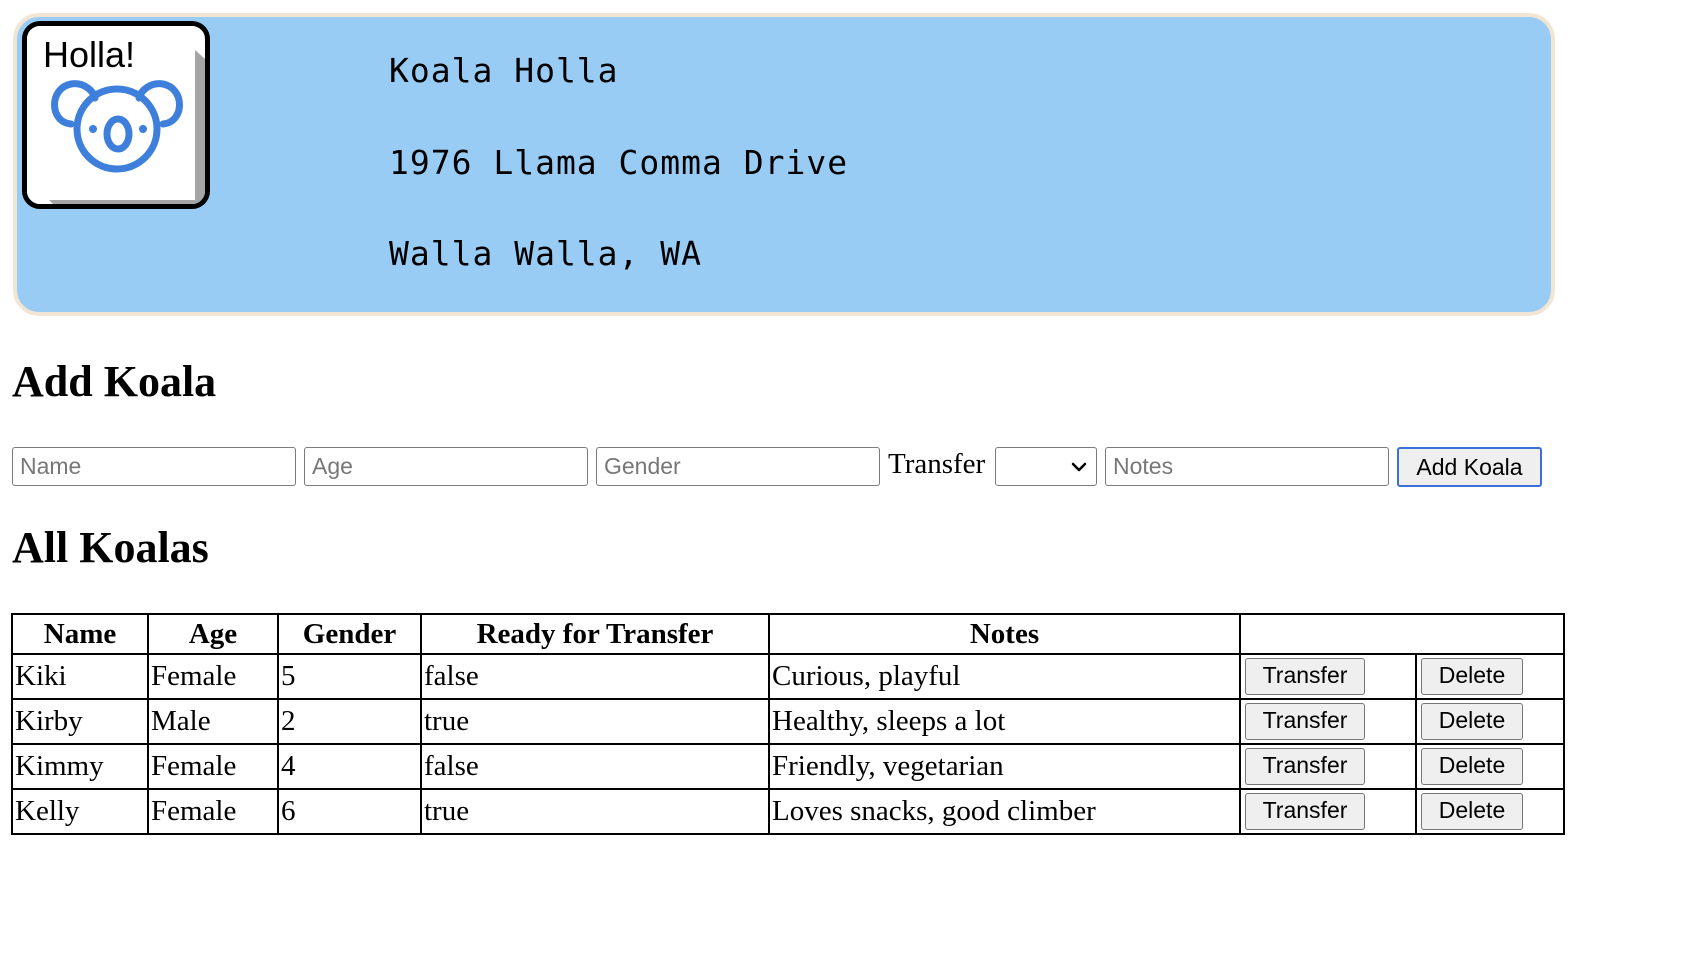 This screenshot has height=962, width=1684. I want to click on add-koala-heading: Add Koala, so click(114, 381).